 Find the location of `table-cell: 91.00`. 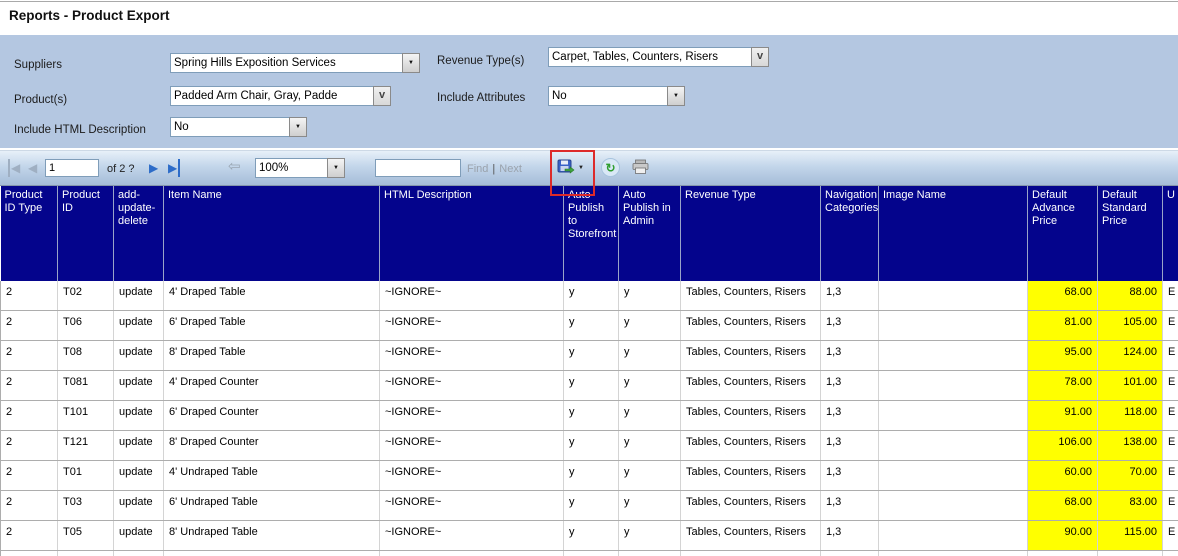

table-cell: 91.00 is located at coordinates (1062, 415).